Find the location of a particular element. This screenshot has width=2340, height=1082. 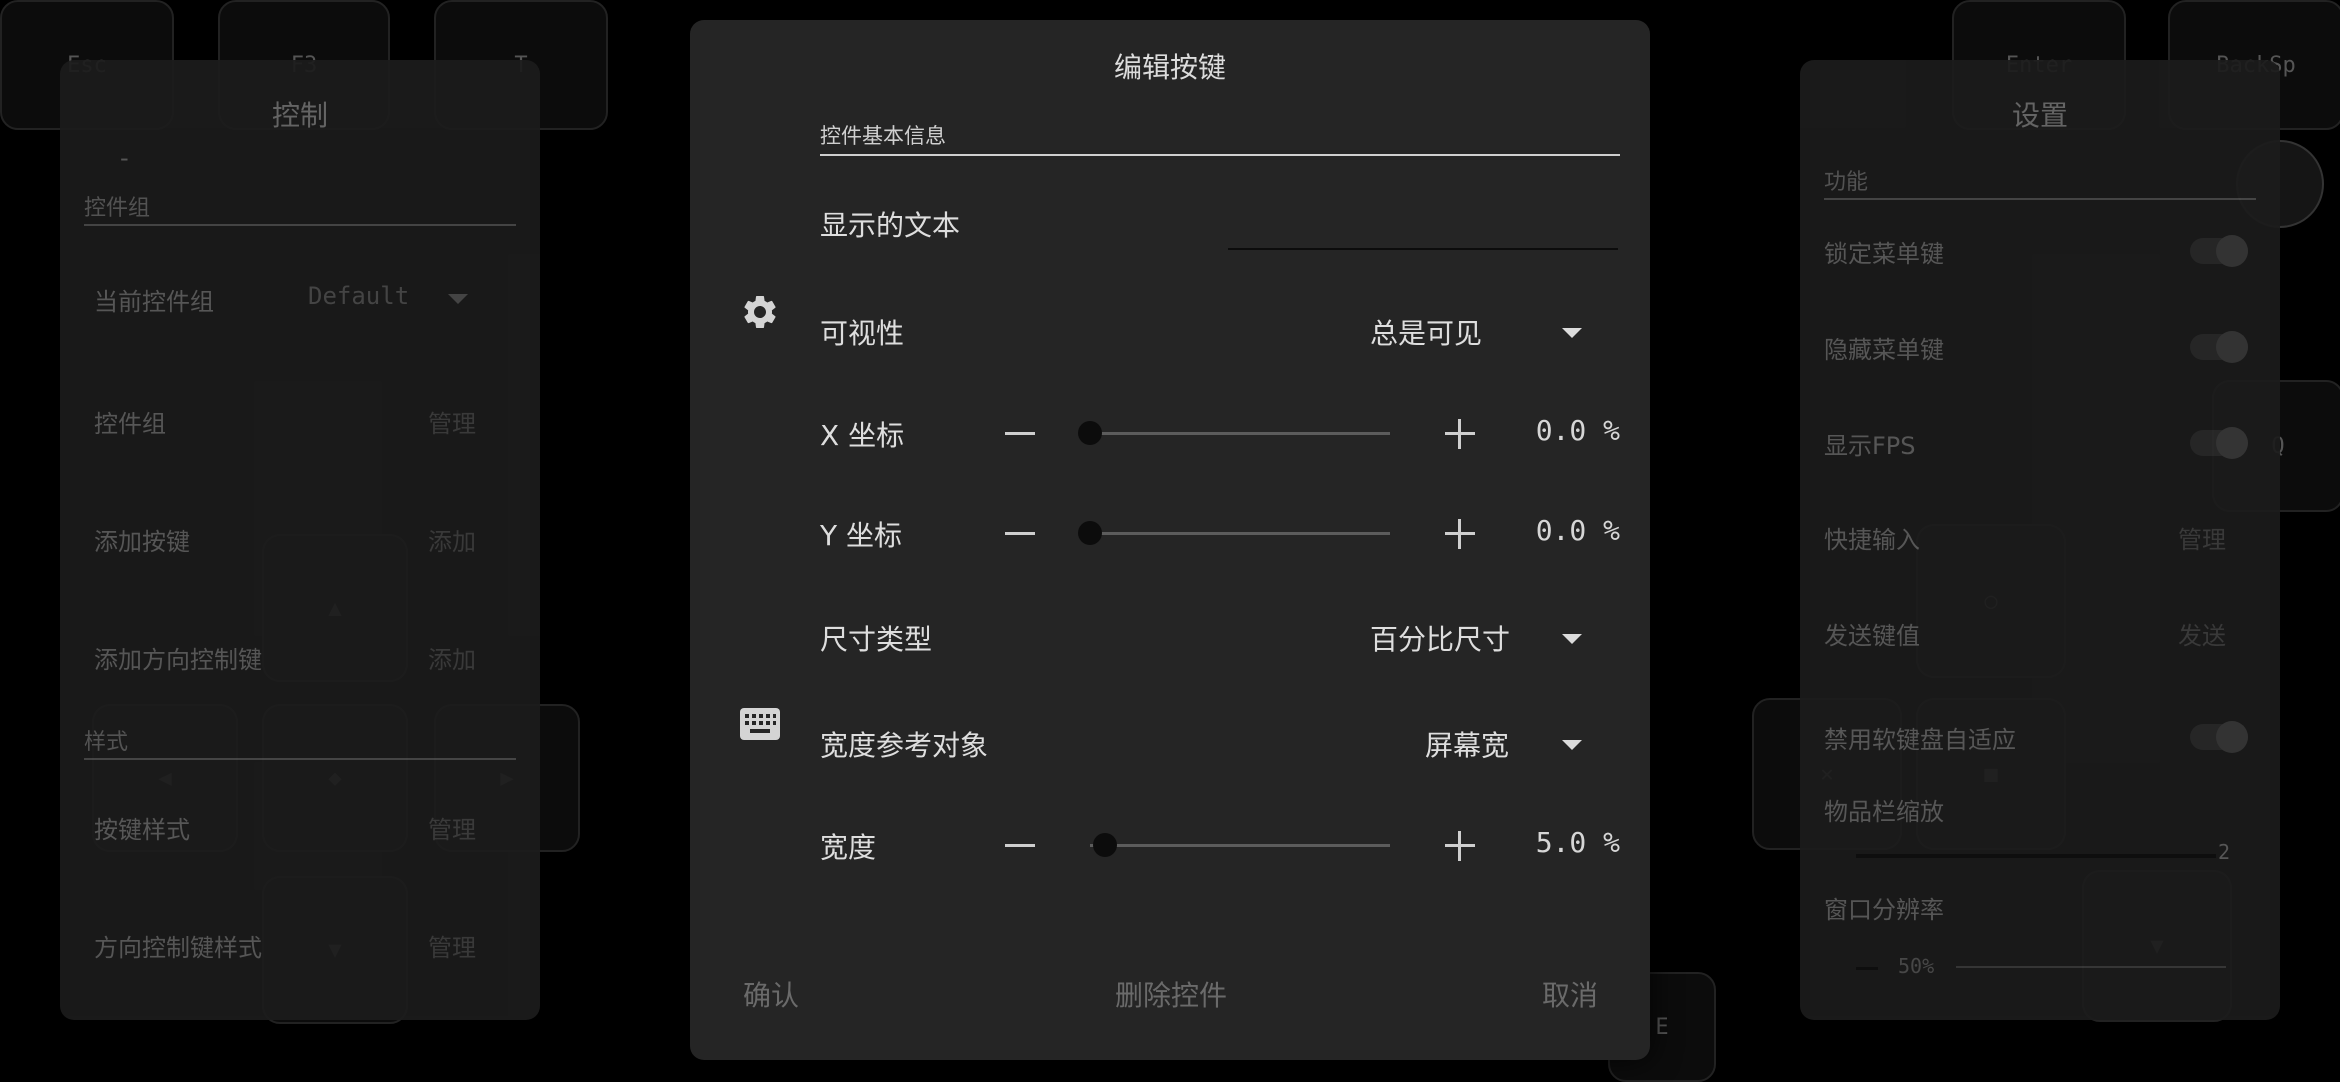

gear-icon is located at coordinates (760, 312).